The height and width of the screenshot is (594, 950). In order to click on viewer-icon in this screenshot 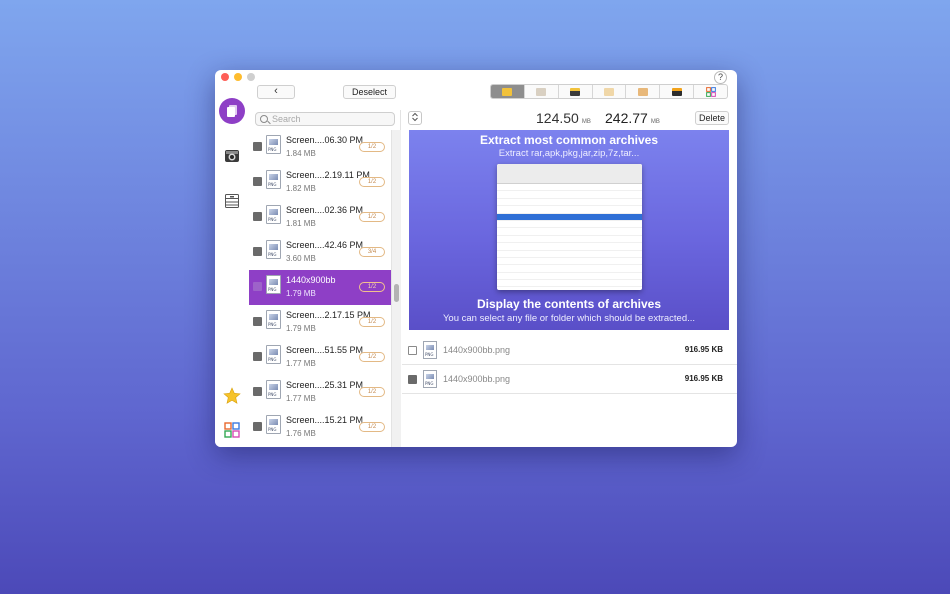, I will do `click(676, 91)`.